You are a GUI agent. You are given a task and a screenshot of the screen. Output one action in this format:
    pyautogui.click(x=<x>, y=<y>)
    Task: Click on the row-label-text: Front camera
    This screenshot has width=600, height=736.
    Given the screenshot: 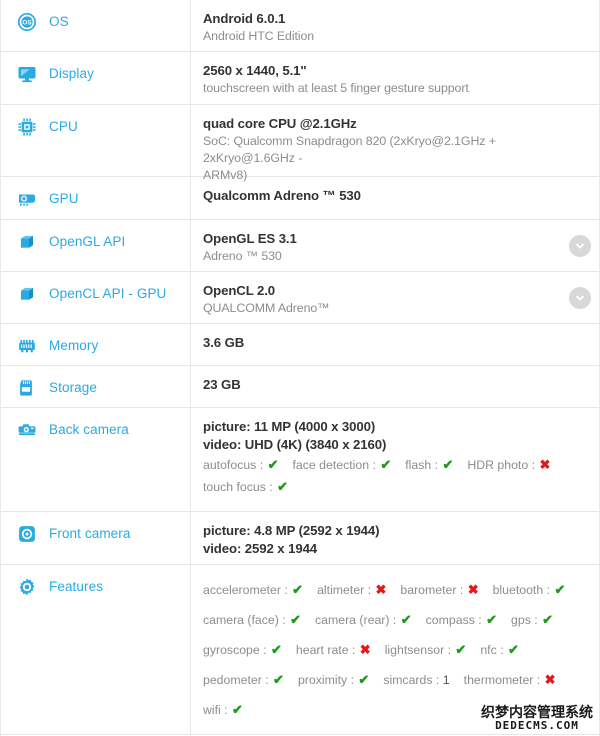 What is the action you would take?
    pyautogui.click(x=90, y=533)
    